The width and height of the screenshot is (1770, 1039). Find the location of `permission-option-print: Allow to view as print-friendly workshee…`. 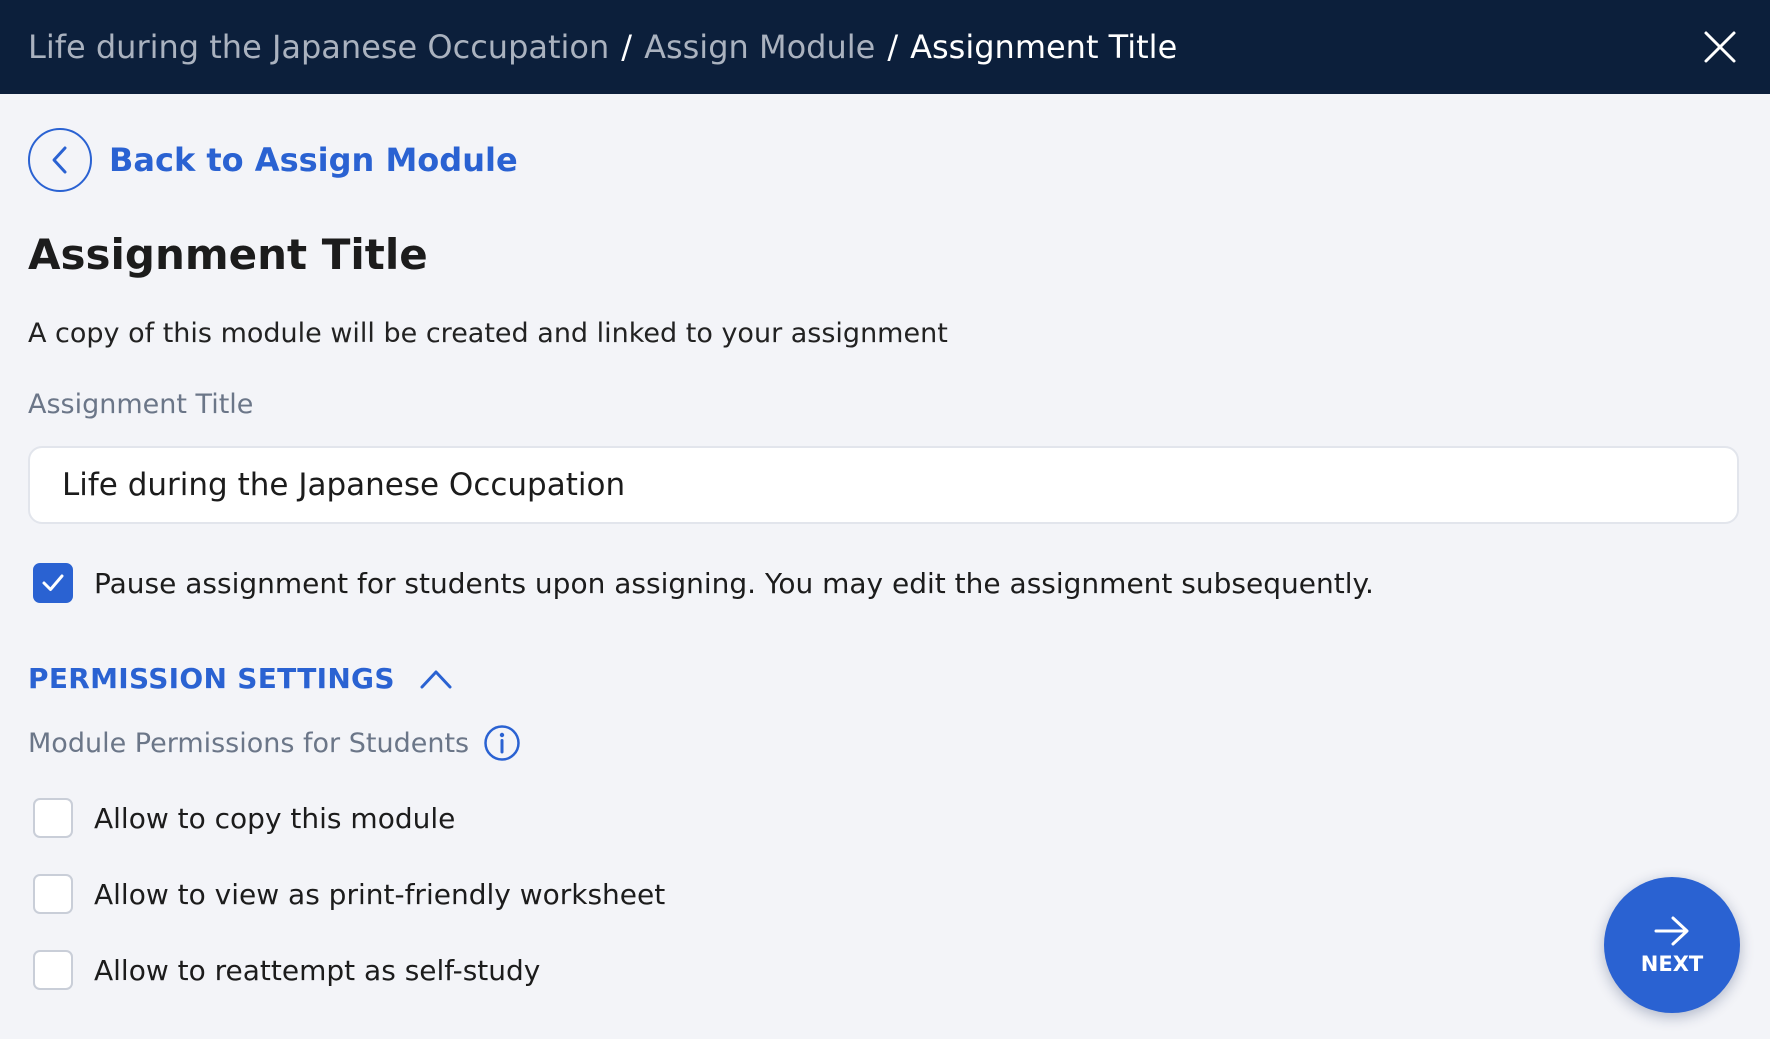

permission-option-print: Allow to view as print-friendly workshee… is located at coordinates (349, 894).